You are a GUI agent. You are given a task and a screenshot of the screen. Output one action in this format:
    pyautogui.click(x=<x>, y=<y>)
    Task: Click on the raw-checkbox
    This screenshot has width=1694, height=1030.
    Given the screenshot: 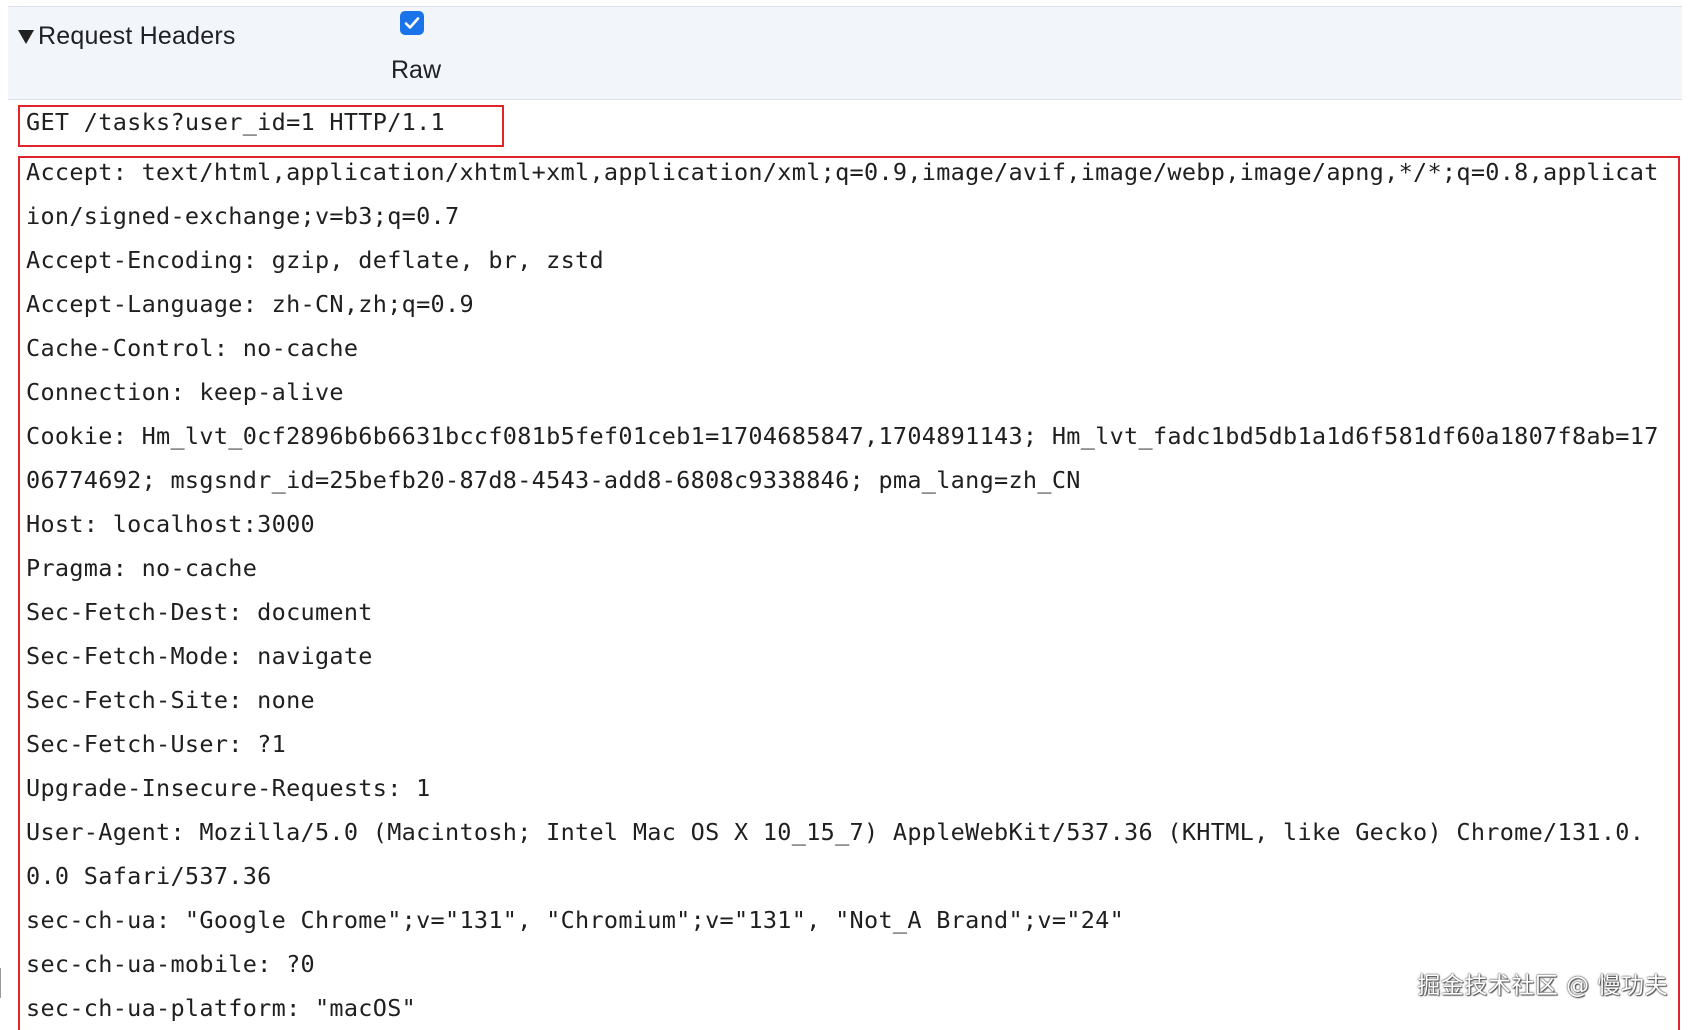 What is the action you would take?
    pyautogui.click(x=412, y=23)
    